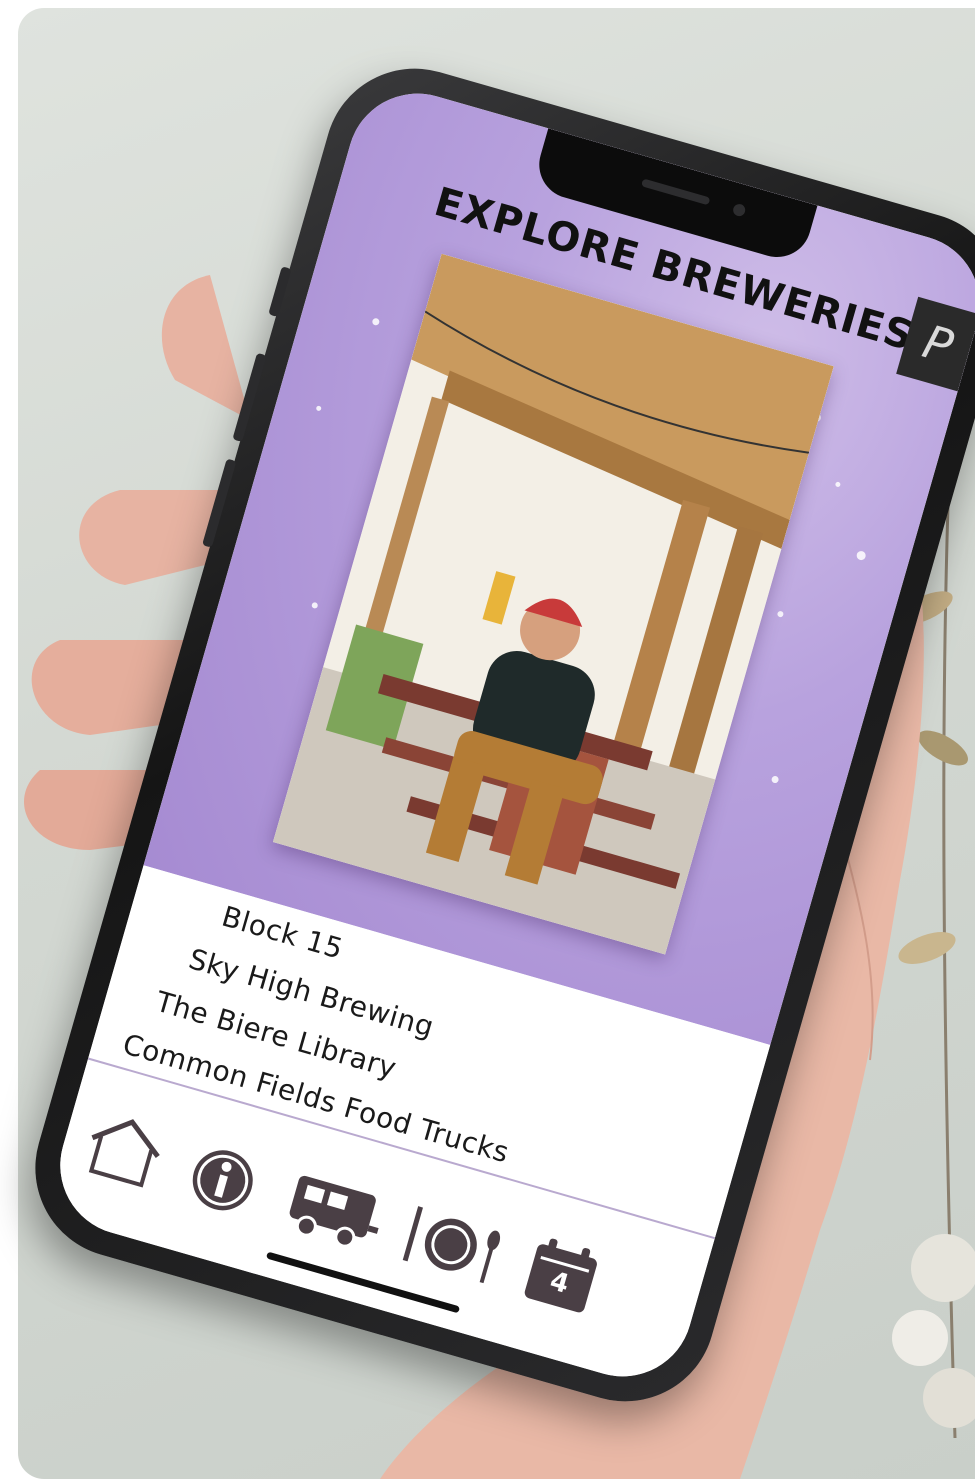 The image size is (975, 1479). What do you see at coordinates (561, 1275) in the screenshot?
I see `calendar-icon: 4` at bounding box center [561, 1275].